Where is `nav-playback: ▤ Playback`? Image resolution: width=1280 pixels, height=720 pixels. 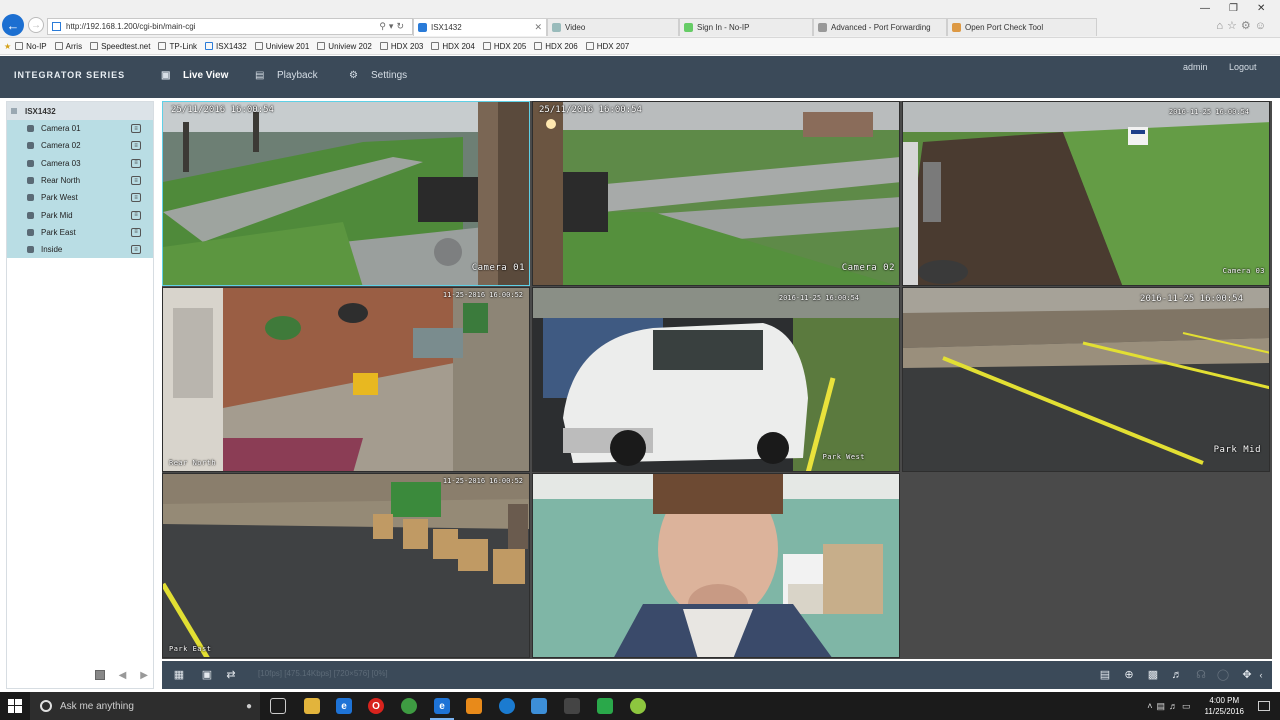 nav-playback: ▤ Playback is located at coordinates (286, 75).